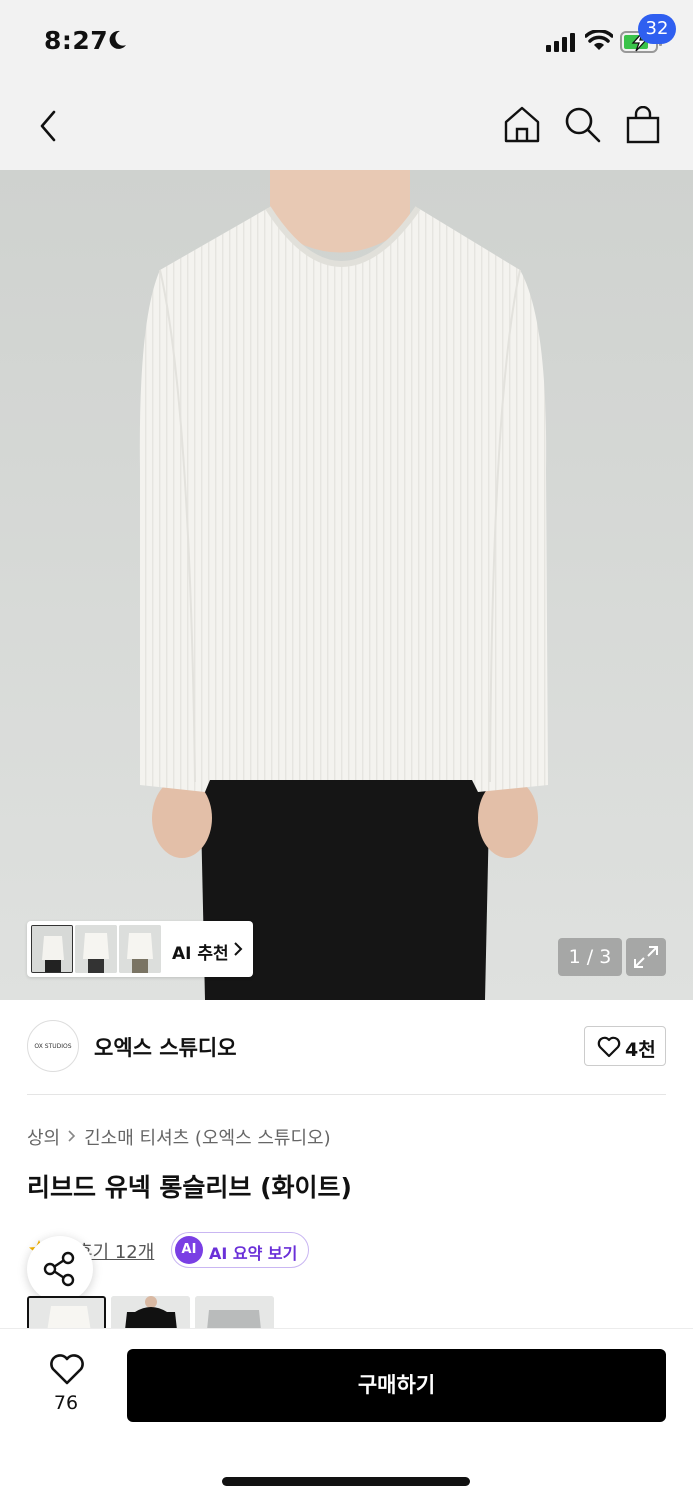  I want to click on ai-badge: AI, so click(189, 1250).